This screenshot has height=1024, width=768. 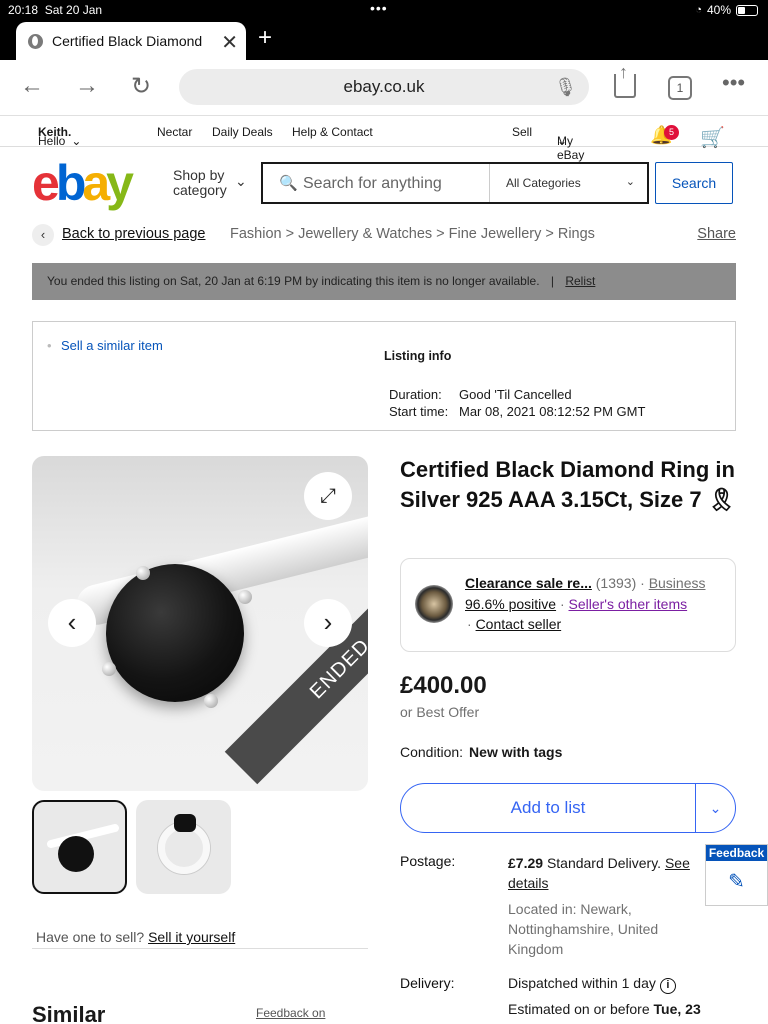 What do you see at coordinates (718, 10) in the screenshot?
I see `battery-percent: 40%` at bounding box center [718, 10].